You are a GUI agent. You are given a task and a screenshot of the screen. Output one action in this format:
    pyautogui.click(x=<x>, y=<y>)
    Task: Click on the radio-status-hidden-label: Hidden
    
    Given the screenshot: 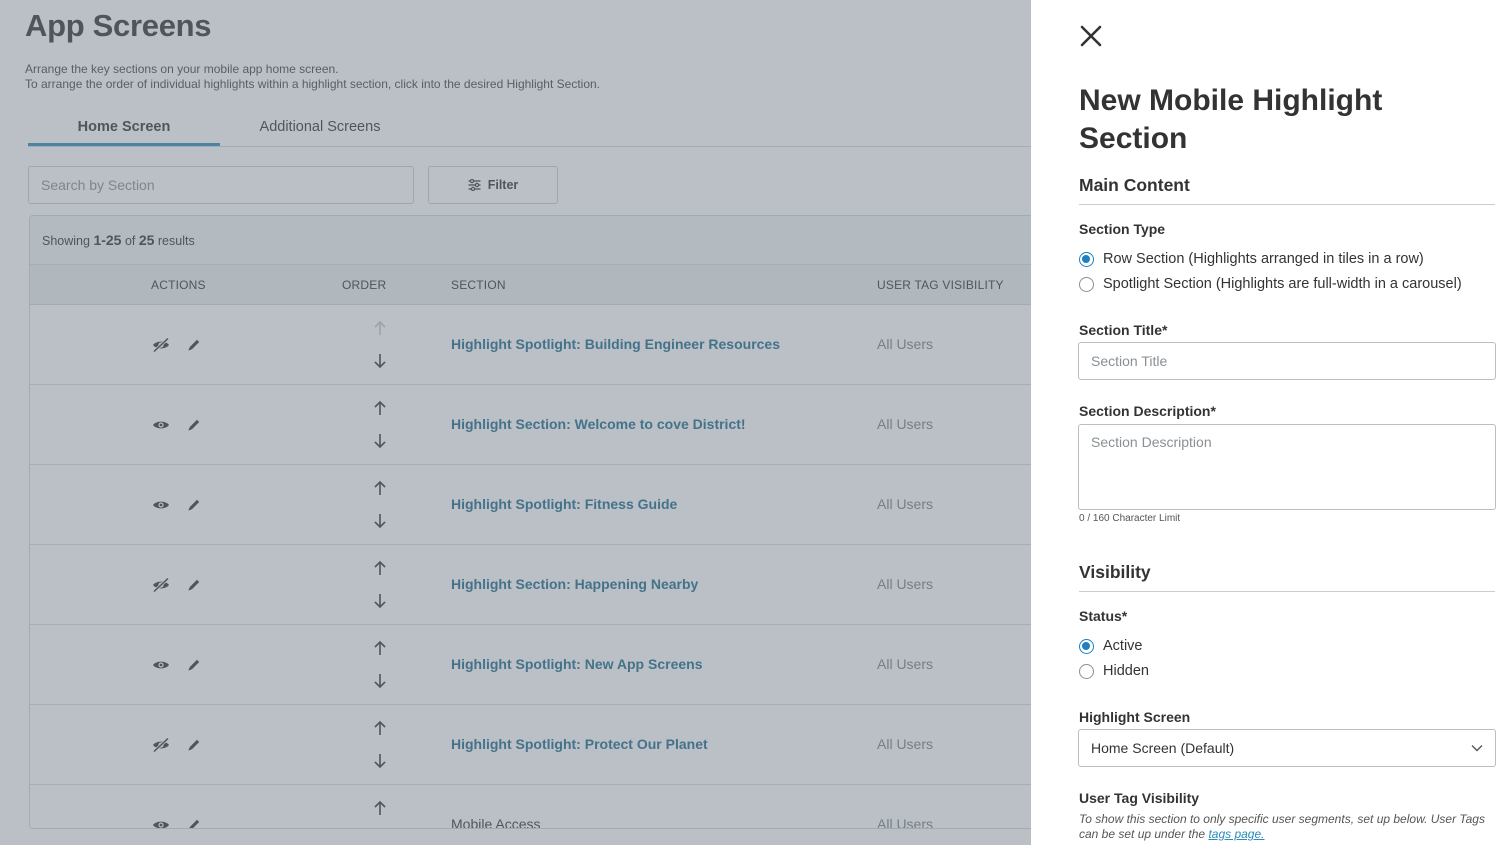 What is the action you would take?
    pyautogui.click(x=1126, y=671)
    